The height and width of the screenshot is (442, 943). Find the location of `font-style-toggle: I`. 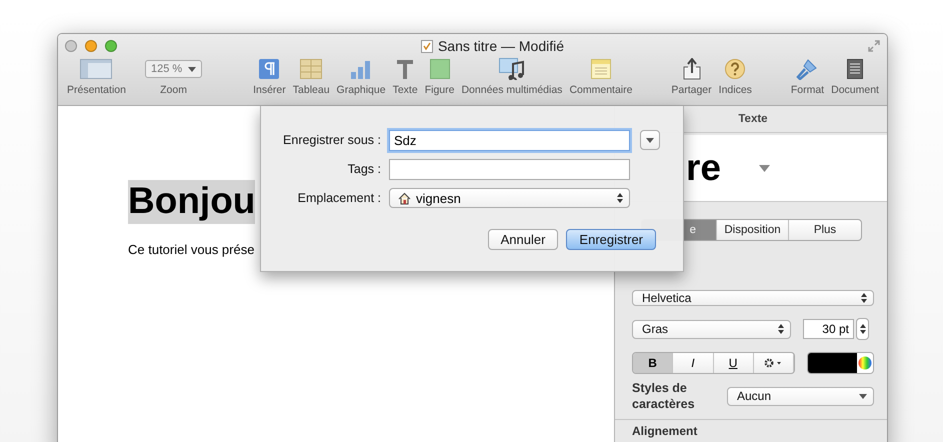

font-style-toggle: I is located at coordinates (693, 363).